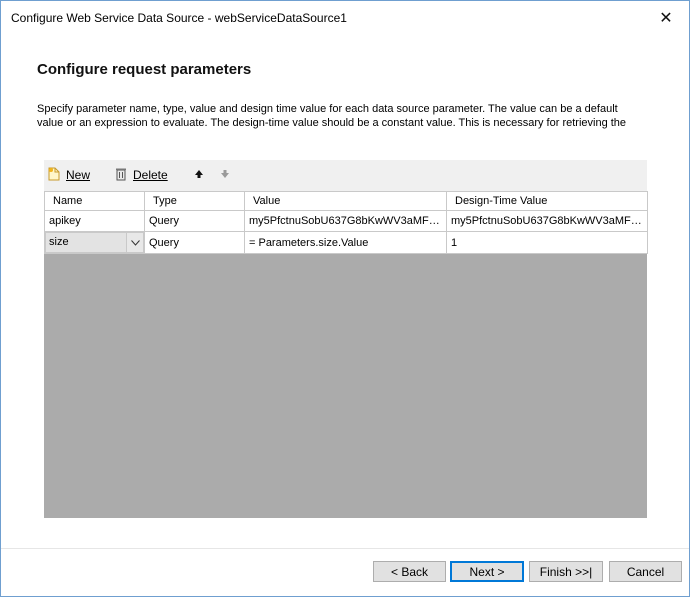 This screenshot has height=597, width=690. Describe the element at coordinates (150, 175) in the screenshot. I see `delete-button-label: Delete` at that location.